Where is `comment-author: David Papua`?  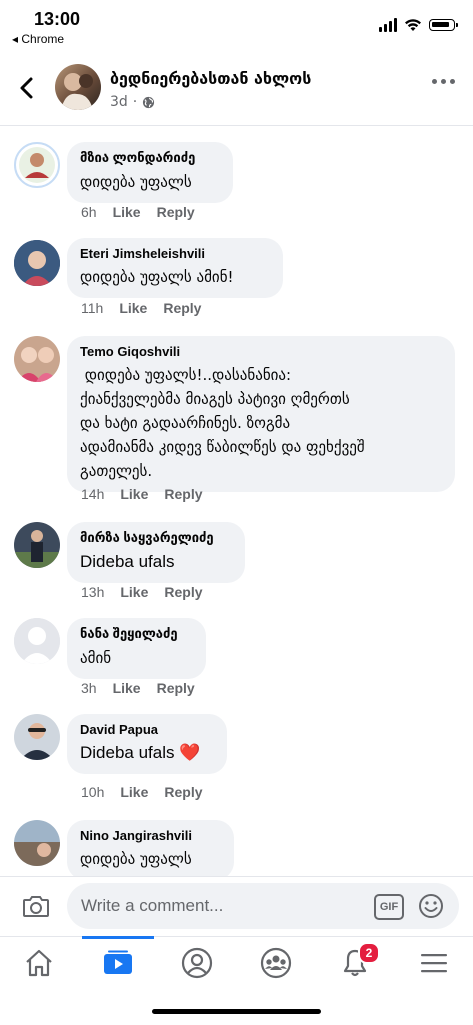
comment-author: David Papua is located at coordinates (147, 729).